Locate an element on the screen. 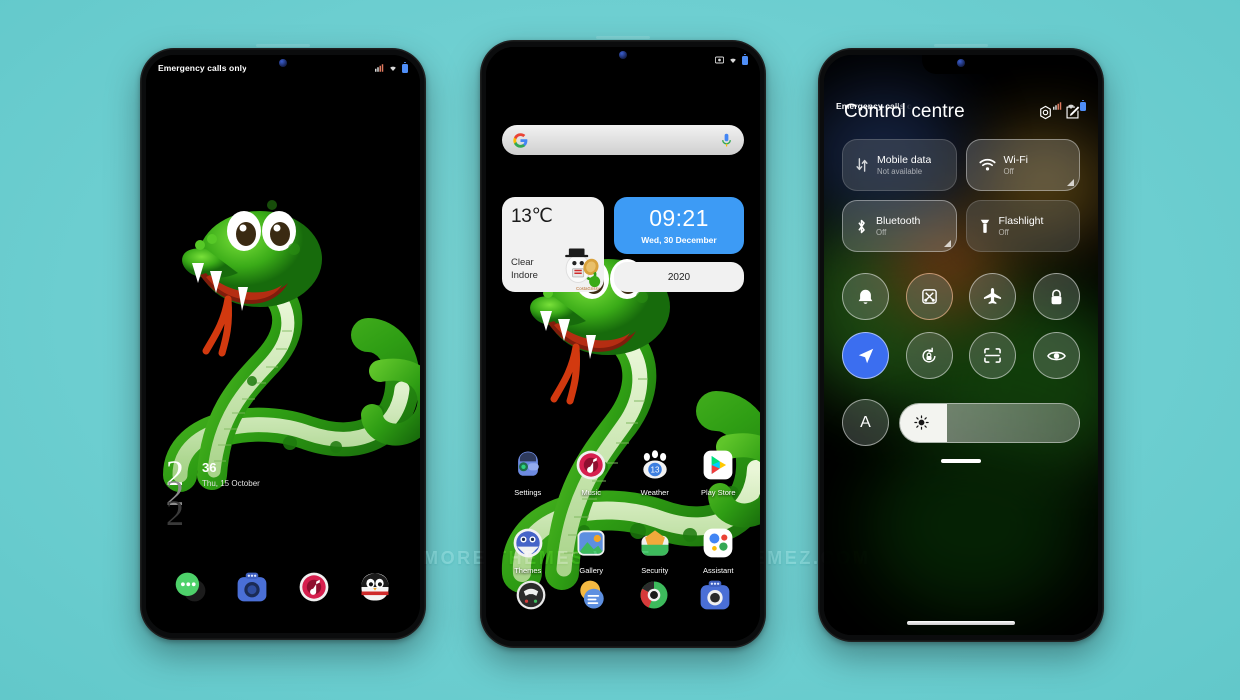 This screenshot has height=700, width=1240. auto-brightness-button: A is located at coordinates (865, 422).